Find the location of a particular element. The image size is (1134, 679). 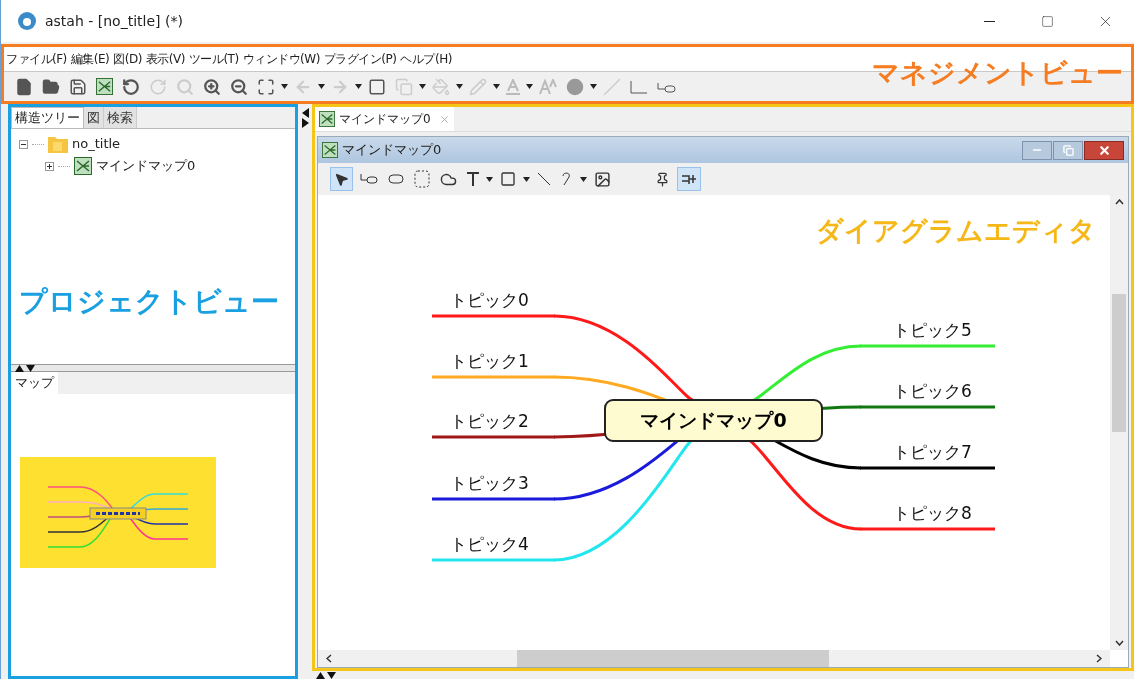

panel-tab: 構造ツリー is located at coordinates (47, 117).